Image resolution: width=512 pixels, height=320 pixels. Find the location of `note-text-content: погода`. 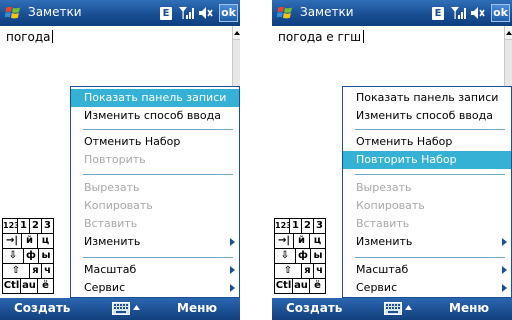

note-text-content: погода is located at coordinates (28, 37).